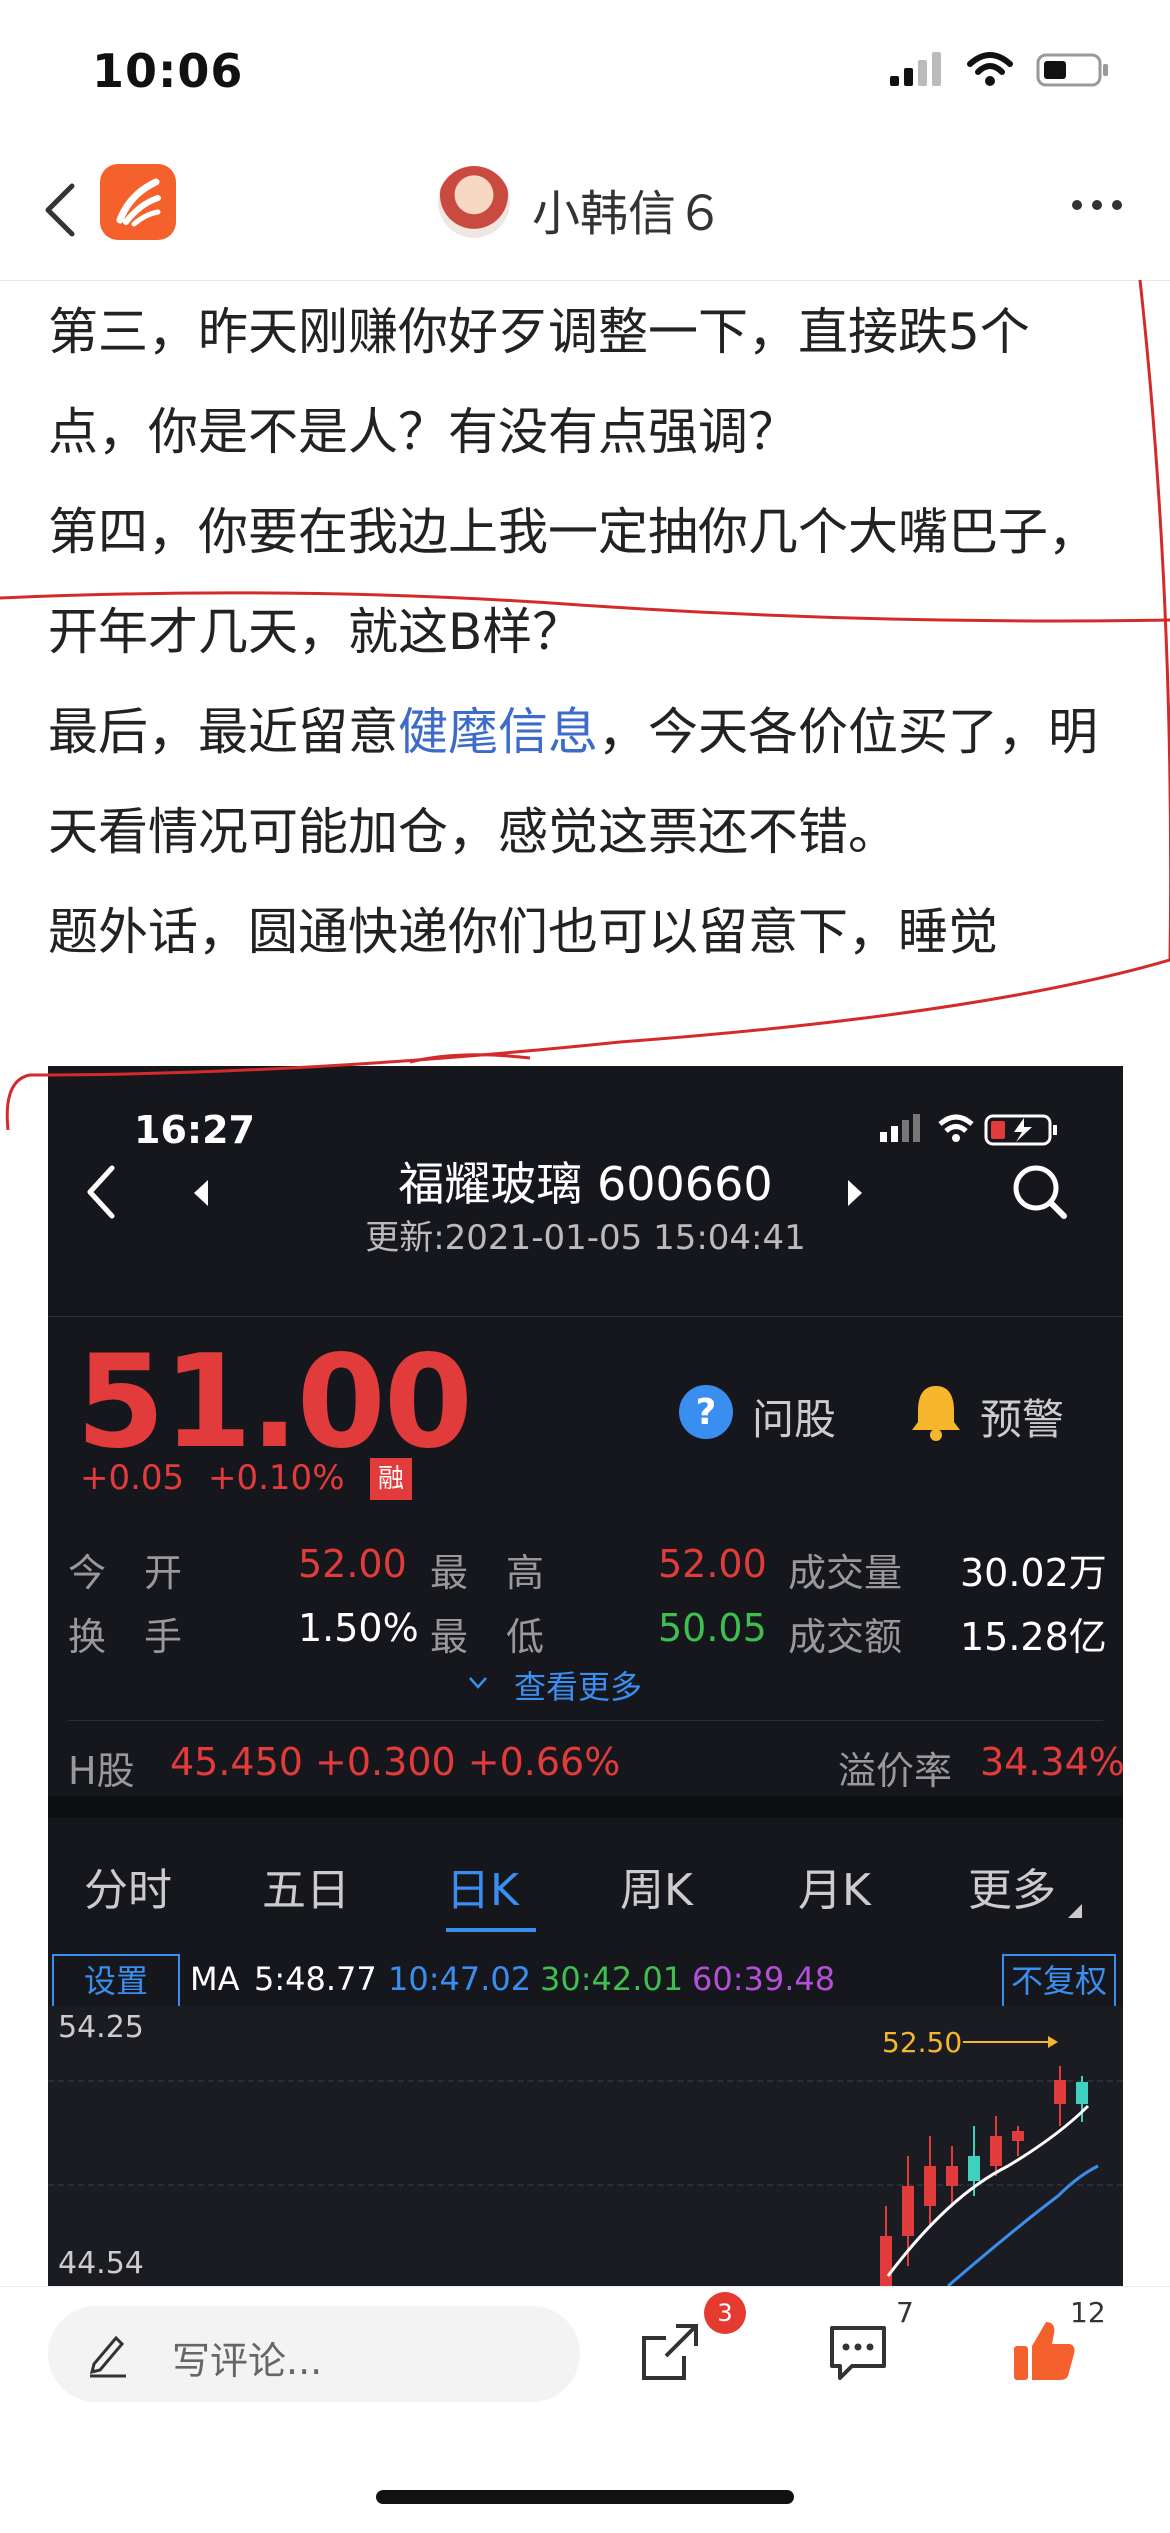 The height and width of the screenshot is (2533, 1170). Describe the element at coordinates (905, 2312) in the screenshot. I see `comment-count: 7` at that location.